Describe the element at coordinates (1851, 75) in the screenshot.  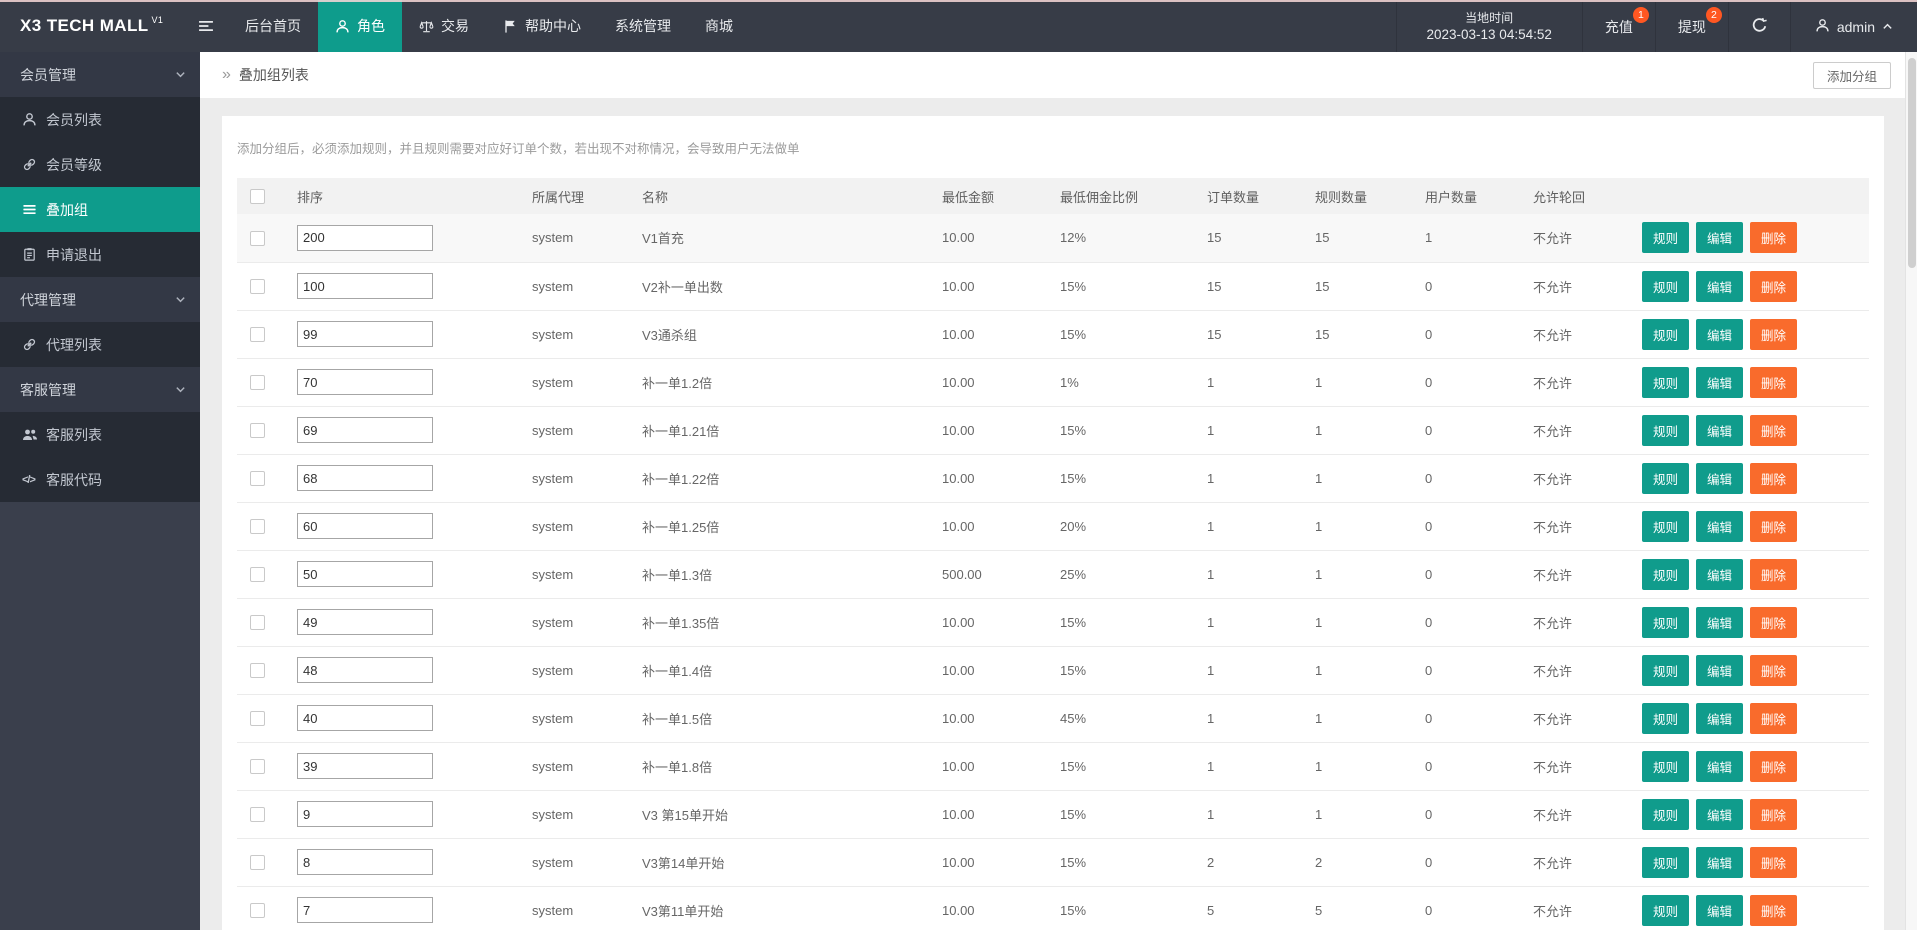
I see `add-group-button: 添加分组` at that location.